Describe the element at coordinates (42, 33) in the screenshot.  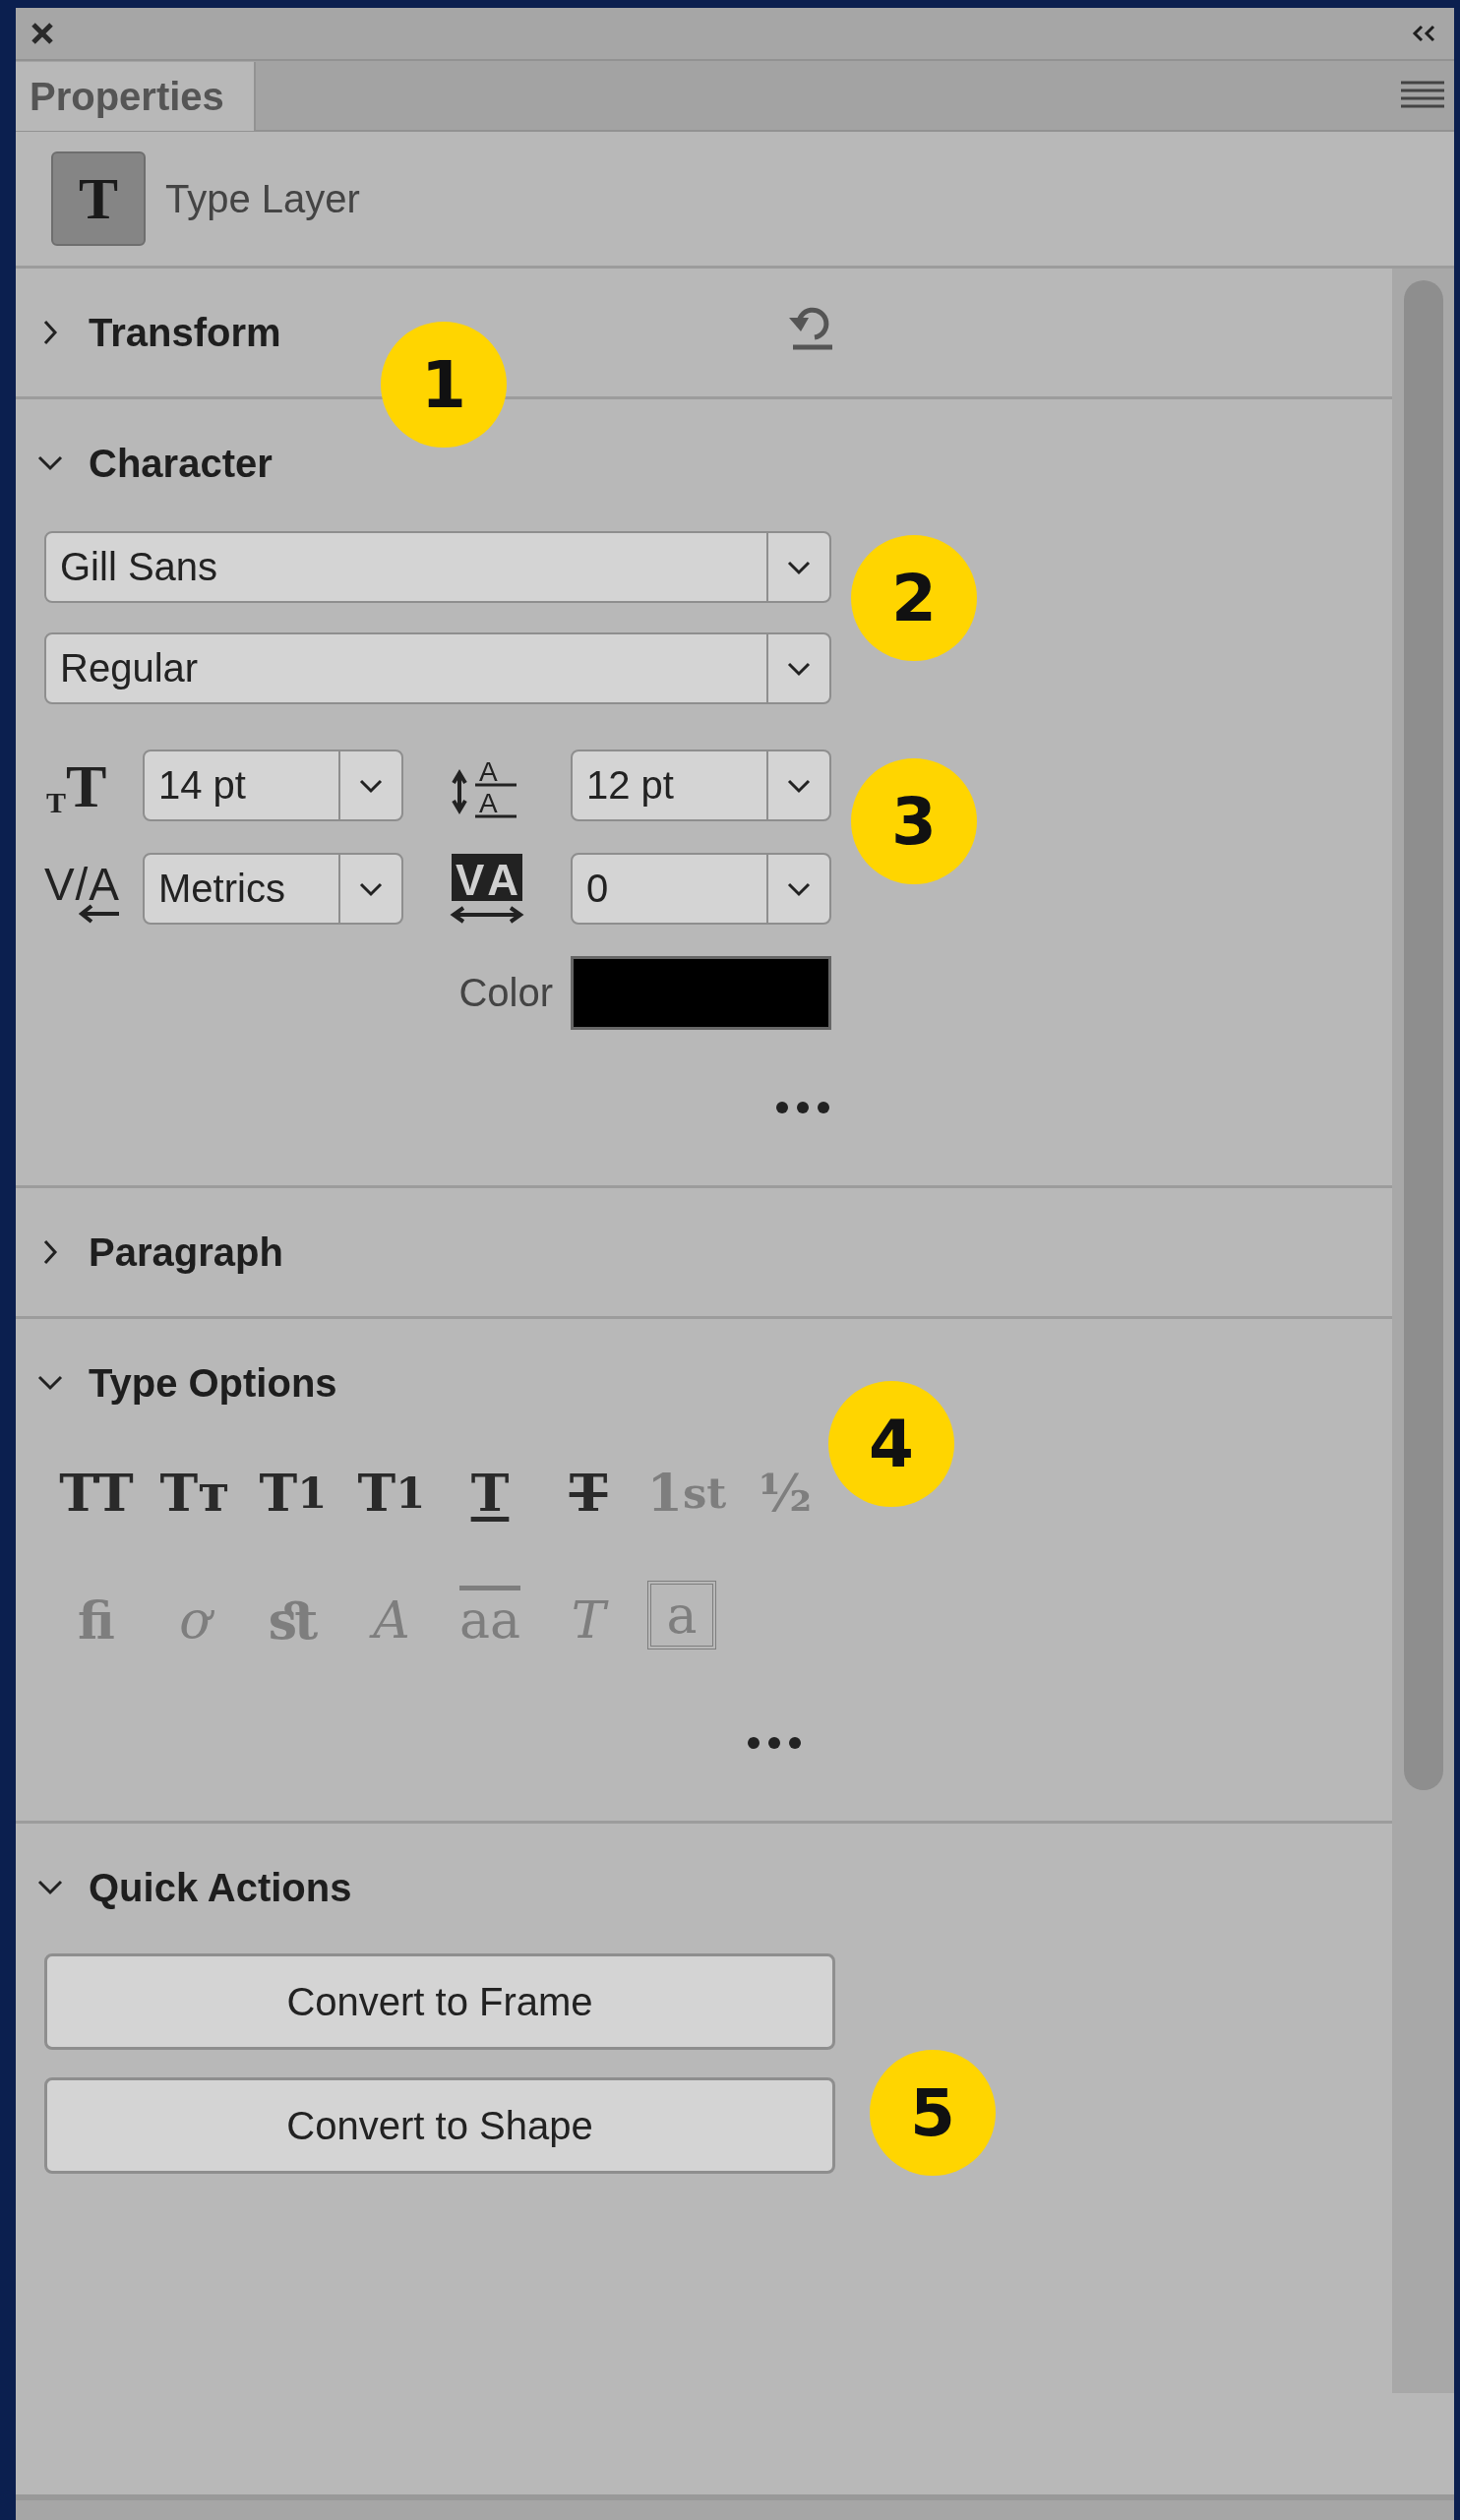
I see `close-icon` at that location.